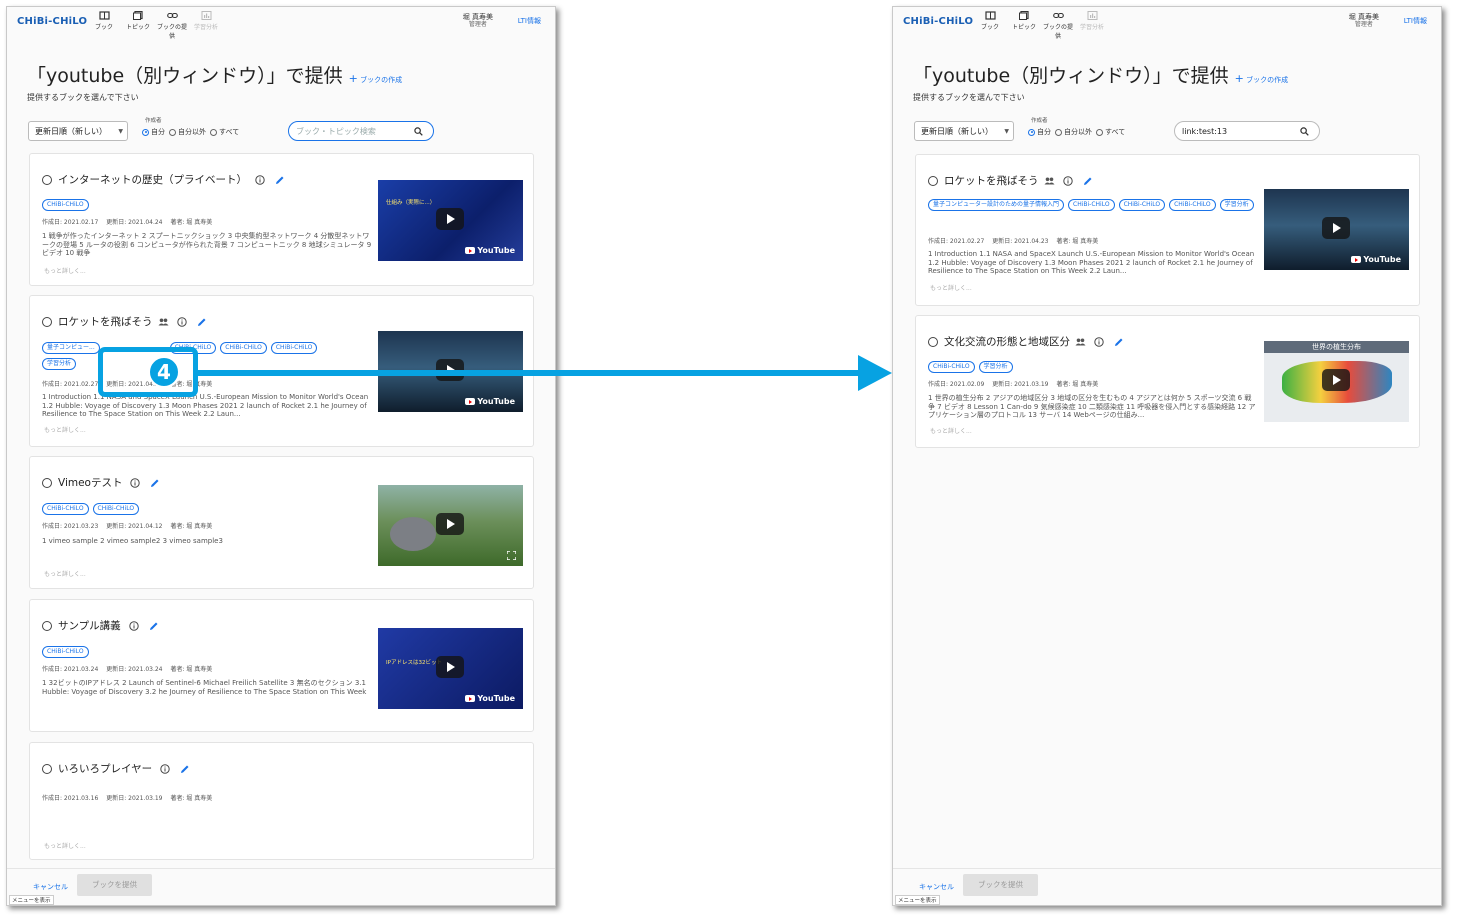  I want to click on video-thumbnail: 世界の植生分布, so click(1336, 381).